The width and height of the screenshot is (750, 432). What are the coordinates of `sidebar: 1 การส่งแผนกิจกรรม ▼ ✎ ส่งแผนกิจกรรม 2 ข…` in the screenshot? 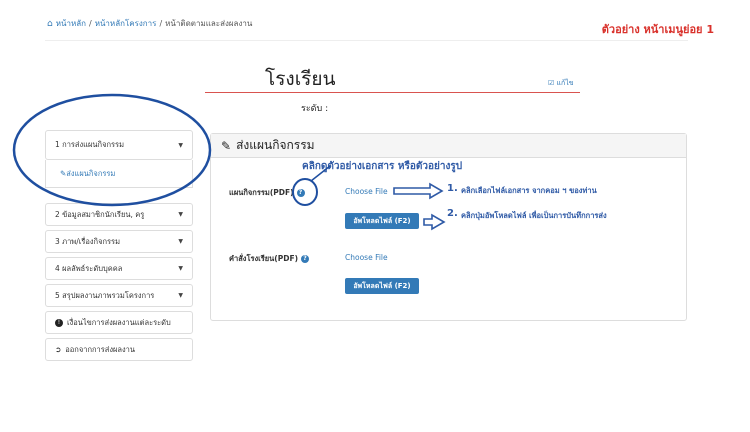 It's located at (119, 247).